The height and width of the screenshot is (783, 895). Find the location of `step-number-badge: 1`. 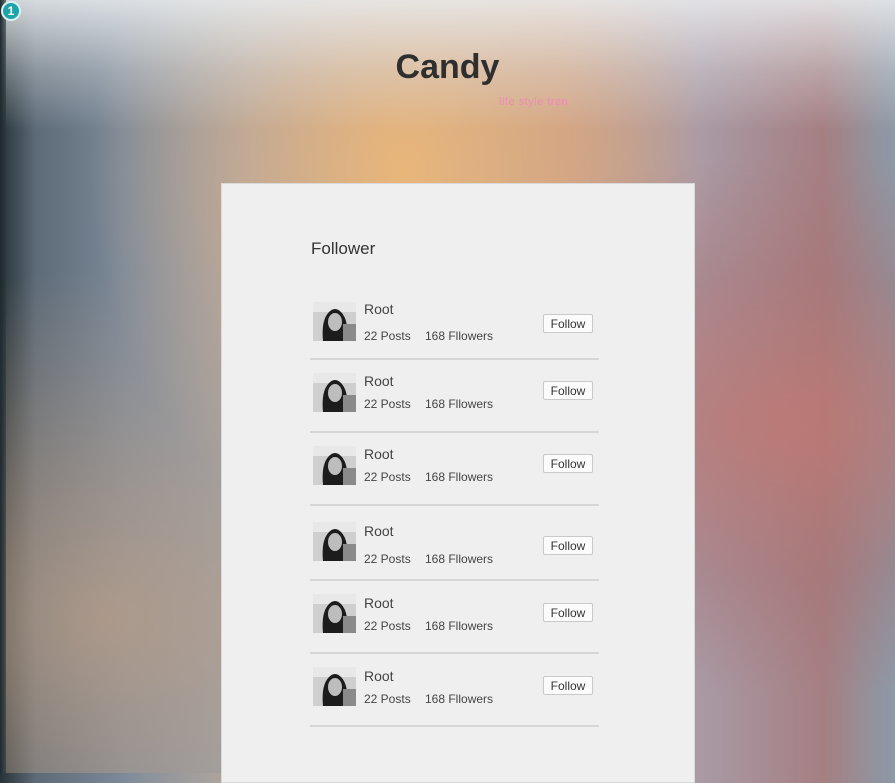

step-number-badge: 1 is located at coordinates (11, 11).